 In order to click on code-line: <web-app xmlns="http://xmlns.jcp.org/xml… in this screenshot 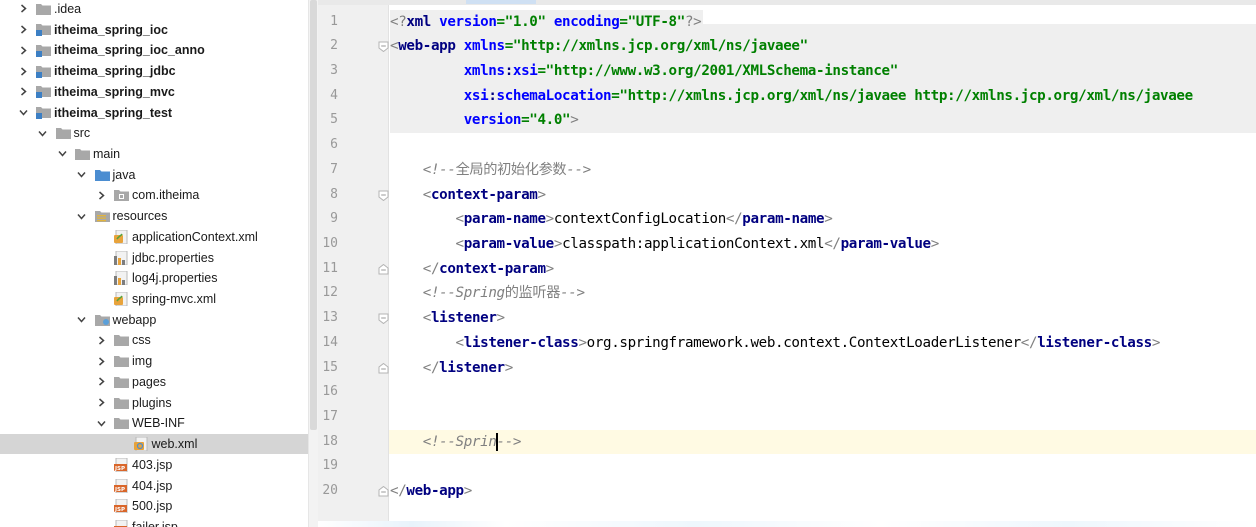, I will do `click(626, 46)`.